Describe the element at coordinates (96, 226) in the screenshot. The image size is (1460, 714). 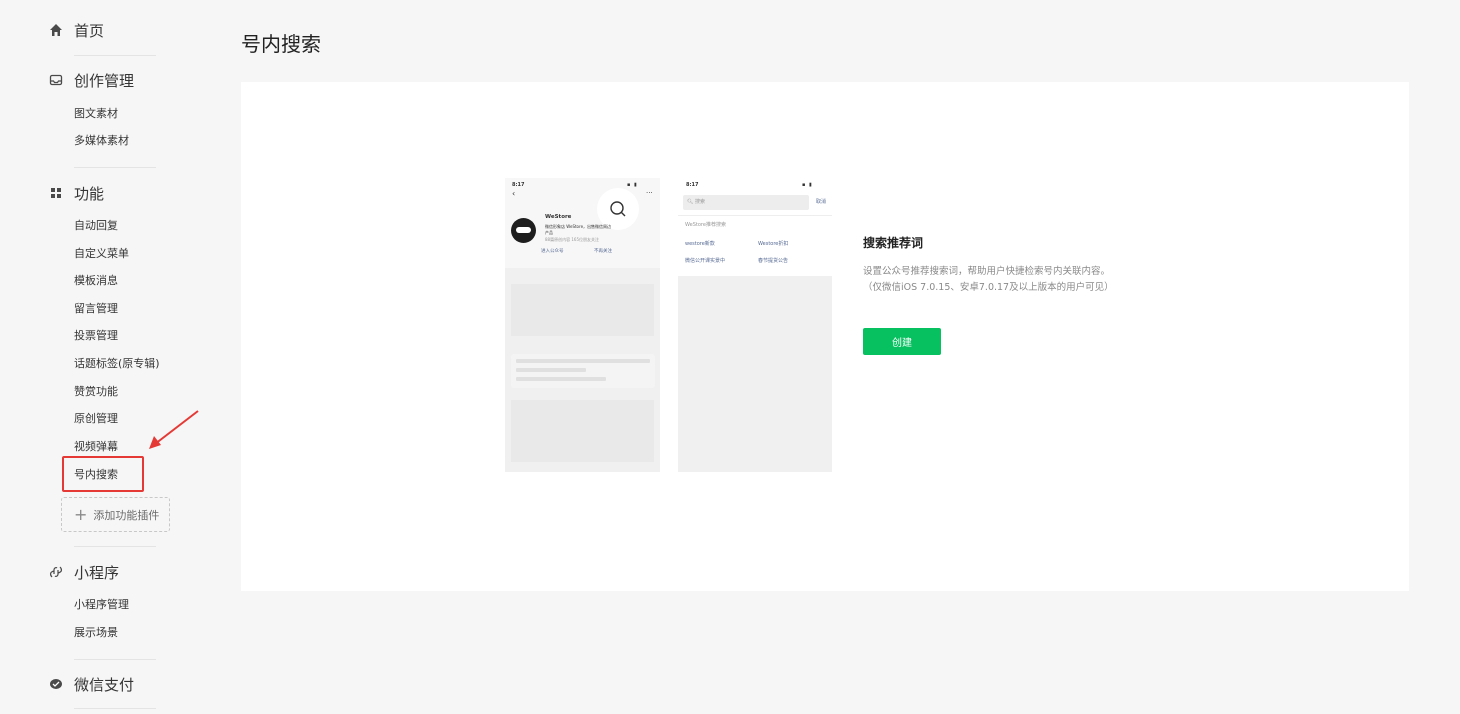
I see `sidebar-item-auto-reply: 自动回复` at that location.